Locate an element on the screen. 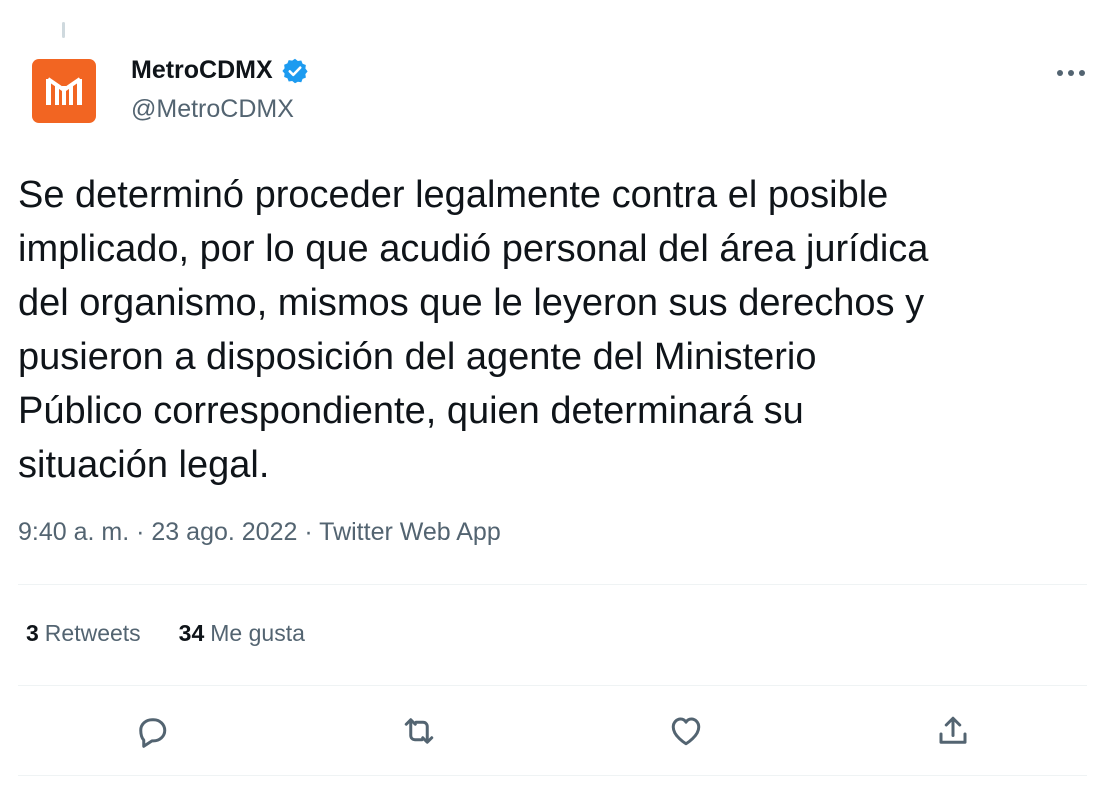  more-options-button is located at coordinates (1071, 73).